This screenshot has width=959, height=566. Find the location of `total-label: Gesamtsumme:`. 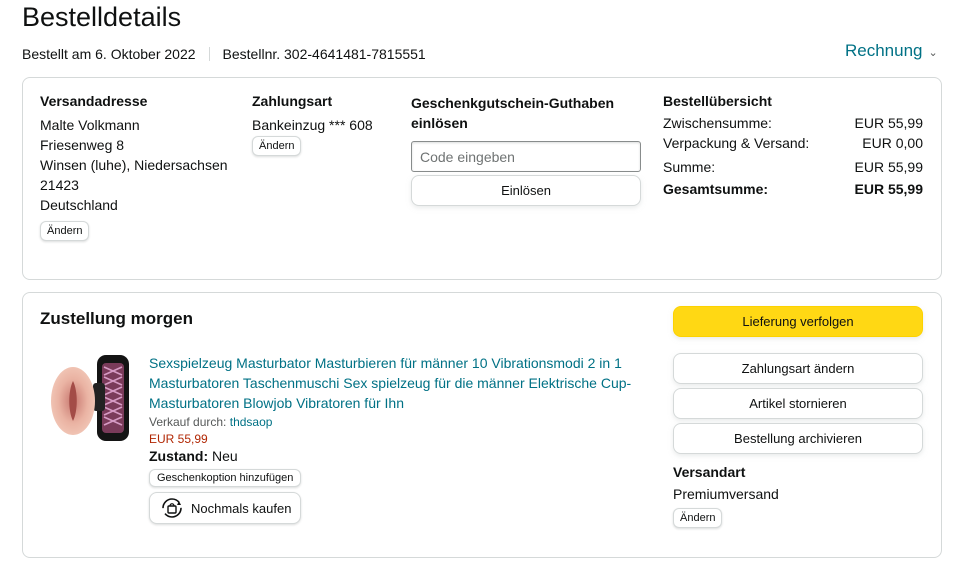

total-label: Gesamtsumme: is located at coordinates (716, 189).